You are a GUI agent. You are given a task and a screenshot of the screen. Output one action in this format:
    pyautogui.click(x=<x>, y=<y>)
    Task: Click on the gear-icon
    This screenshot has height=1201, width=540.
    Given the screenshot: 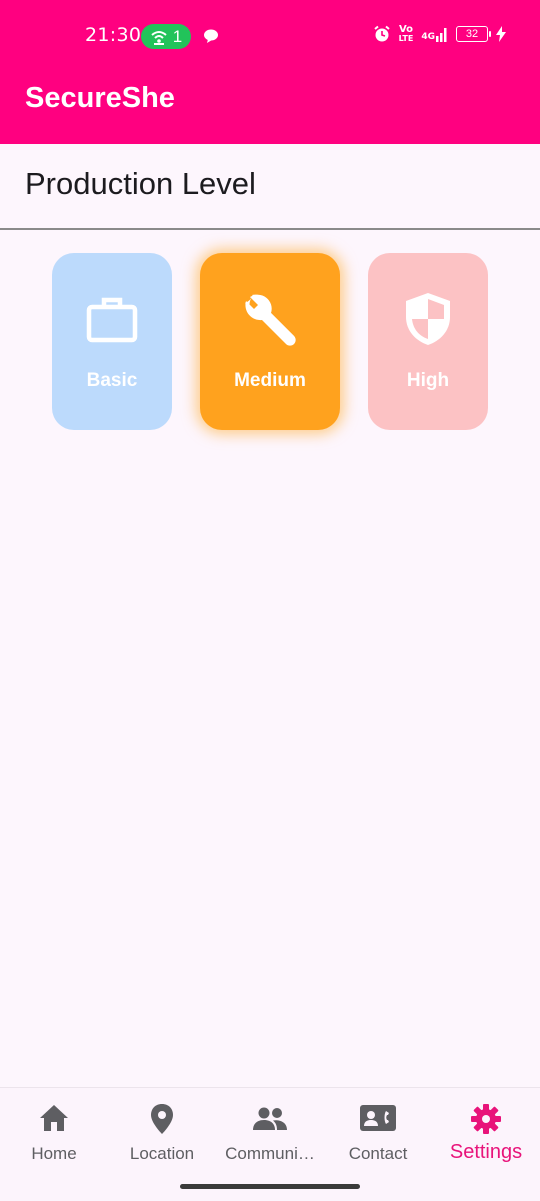 What is the action you would take?
    pyautogui.click(x=486, y=1119)
    